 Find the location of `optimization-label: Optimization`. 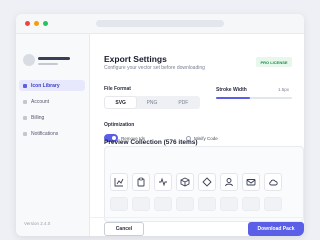

optimization-label: Optimization is located at coordinates (119, 125).